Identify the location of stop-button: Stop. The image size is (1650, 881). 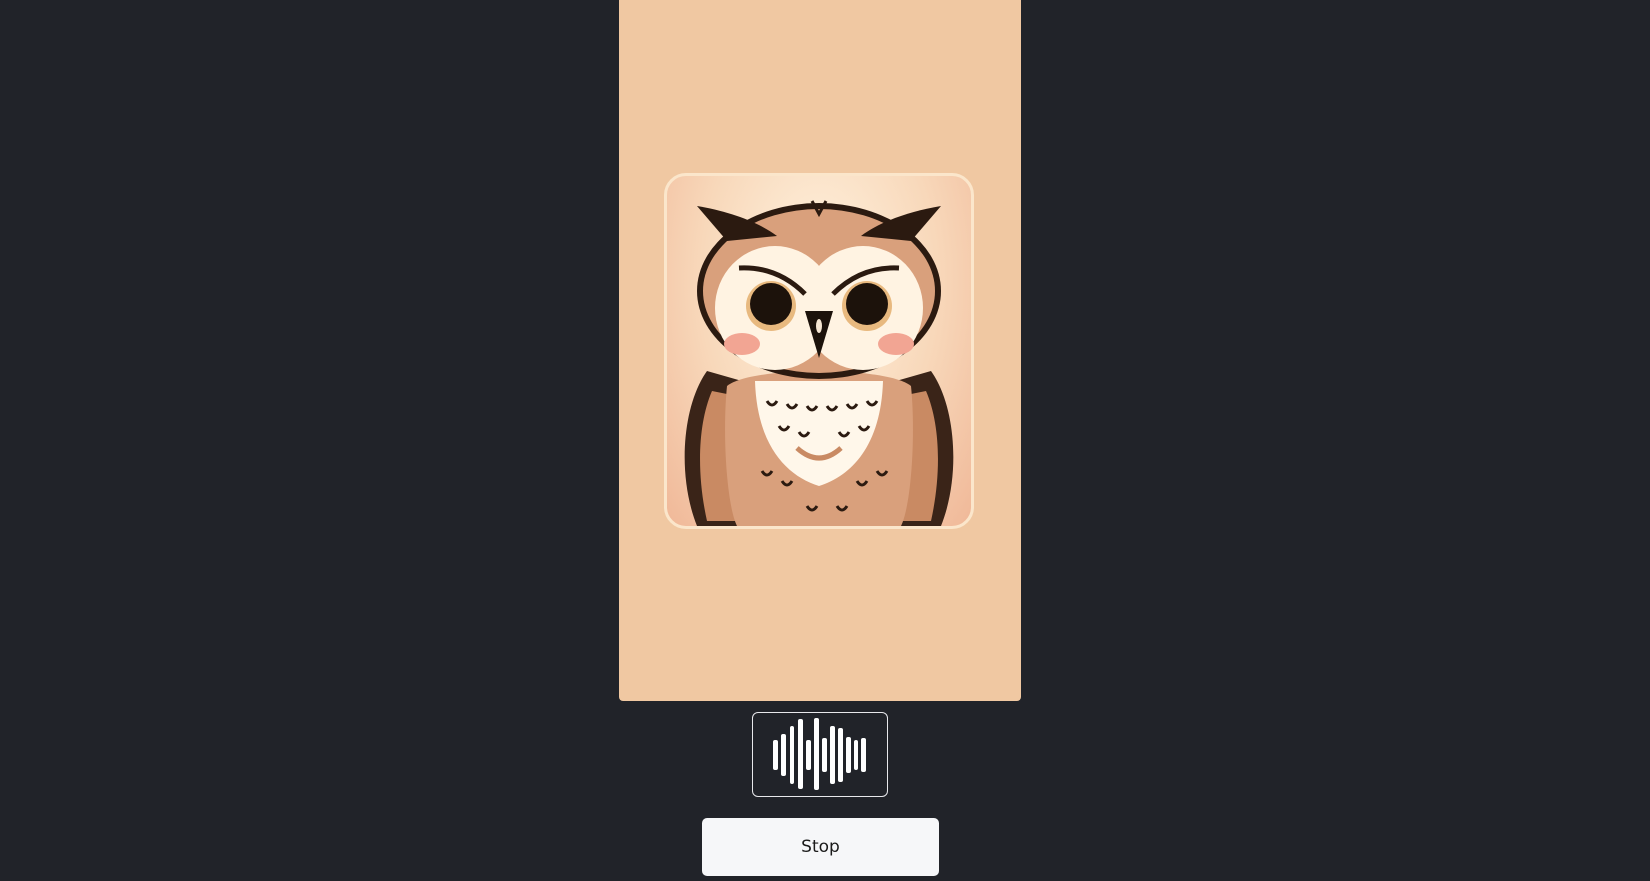
(820, 847).